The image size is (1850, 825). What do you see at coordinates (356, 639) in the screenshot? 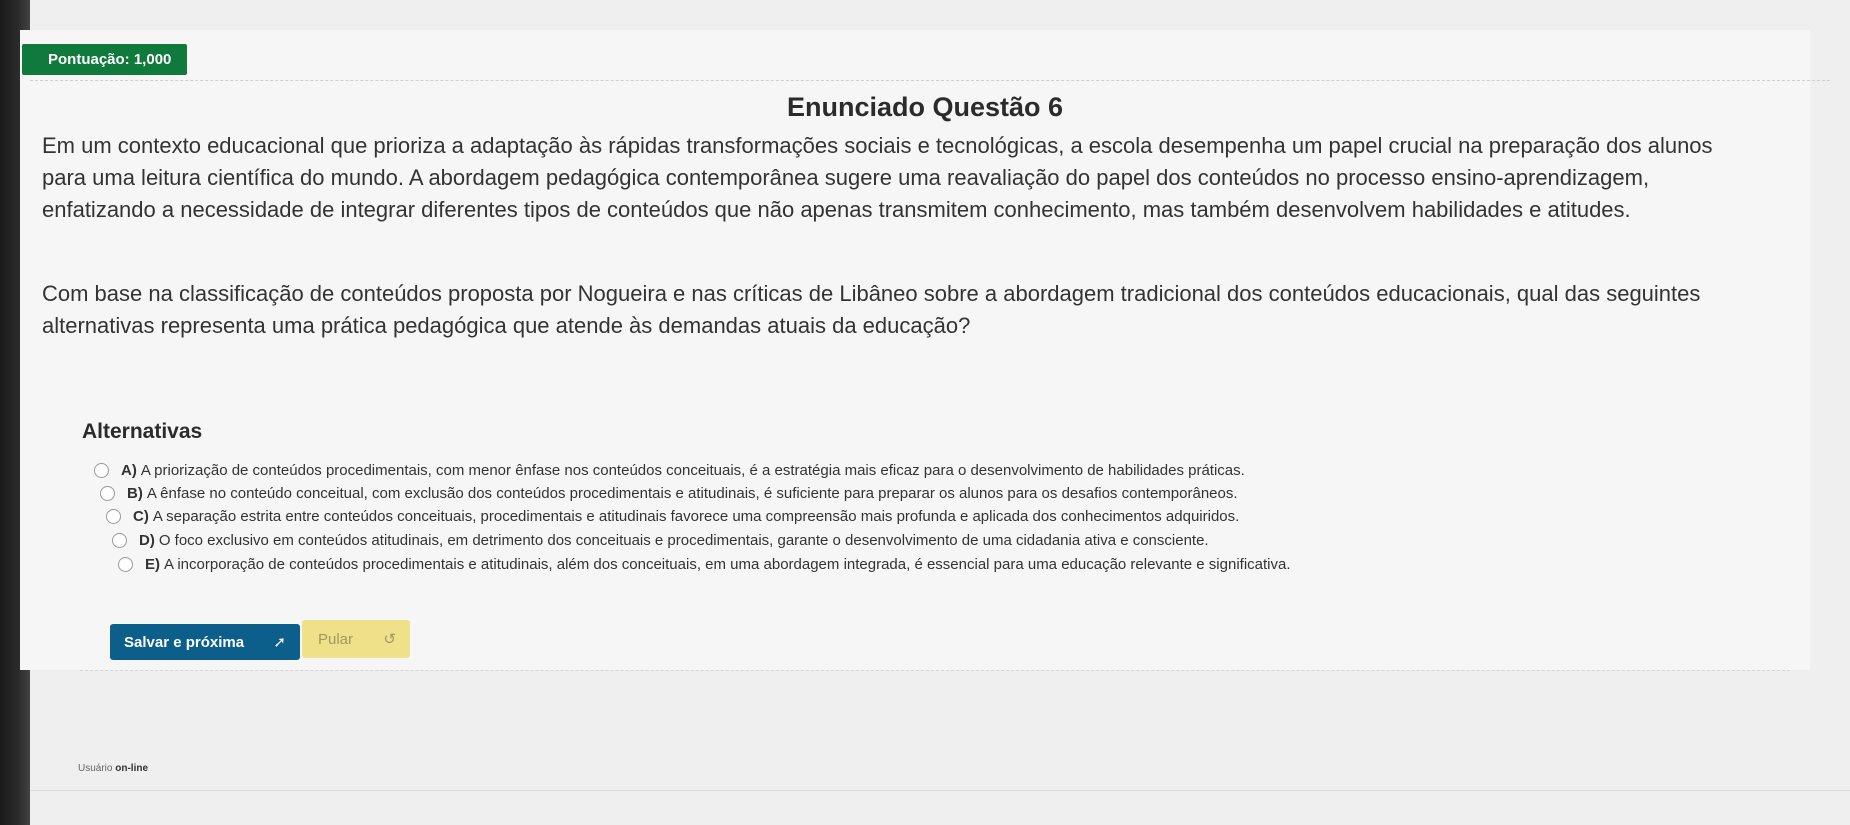
I see `skip-button: Pular ↺` at bounding box center [356, 639].